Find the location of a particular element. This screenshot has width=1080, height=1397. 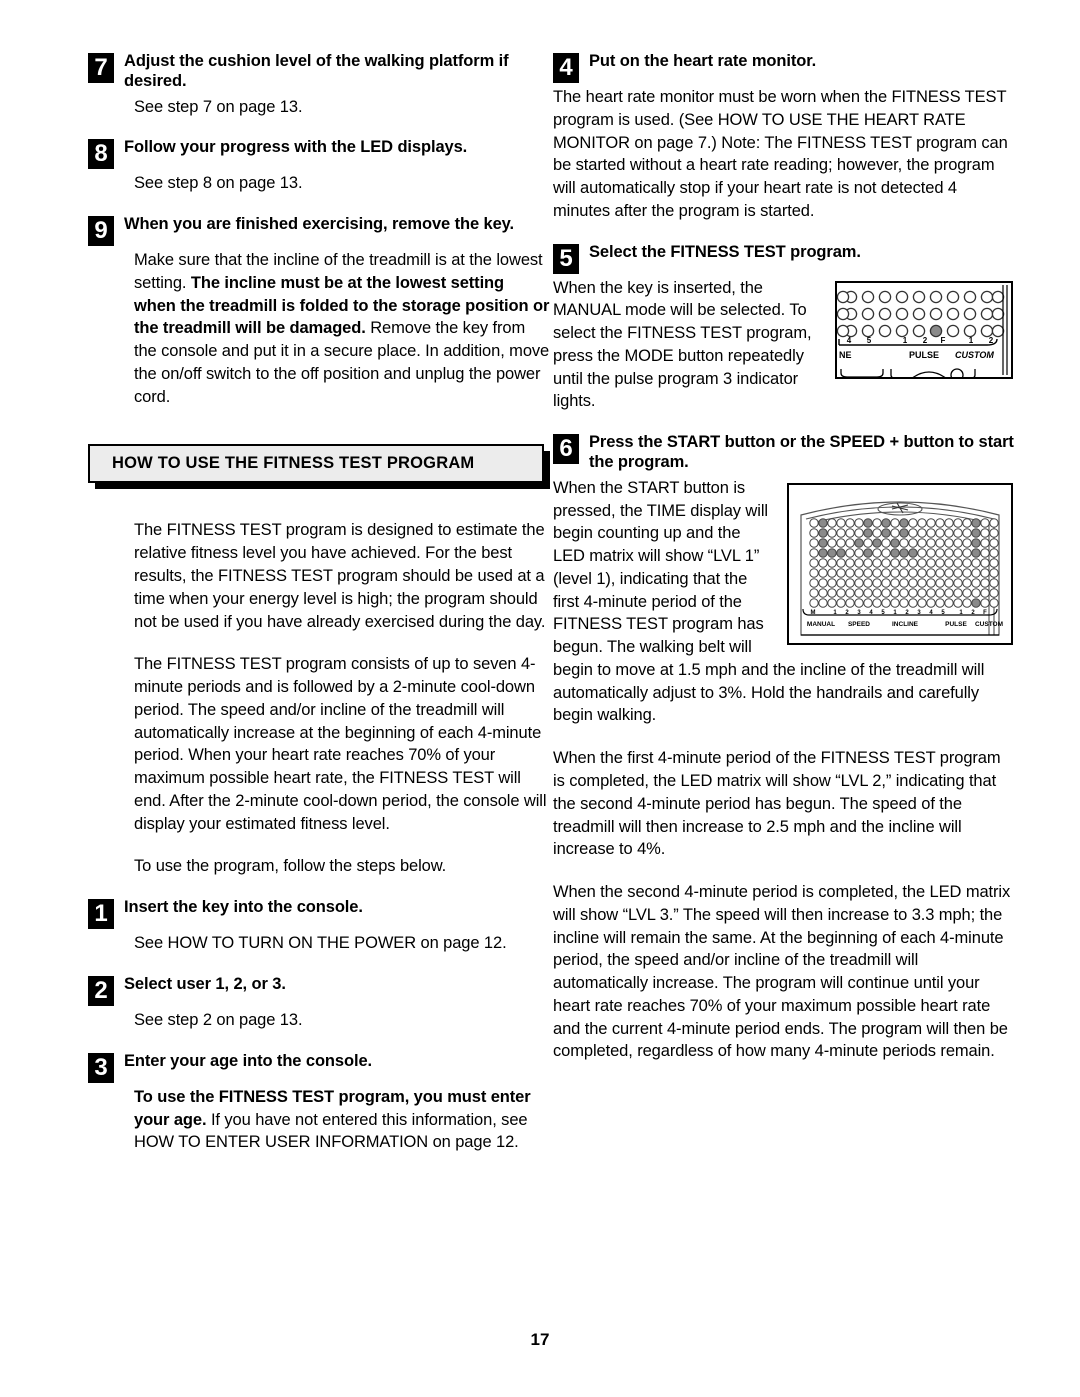

console-pulse-detail-art: 4 5 1 2 F 1 2 NE PULSE CUSTOM is located at coordinates (922, 330).